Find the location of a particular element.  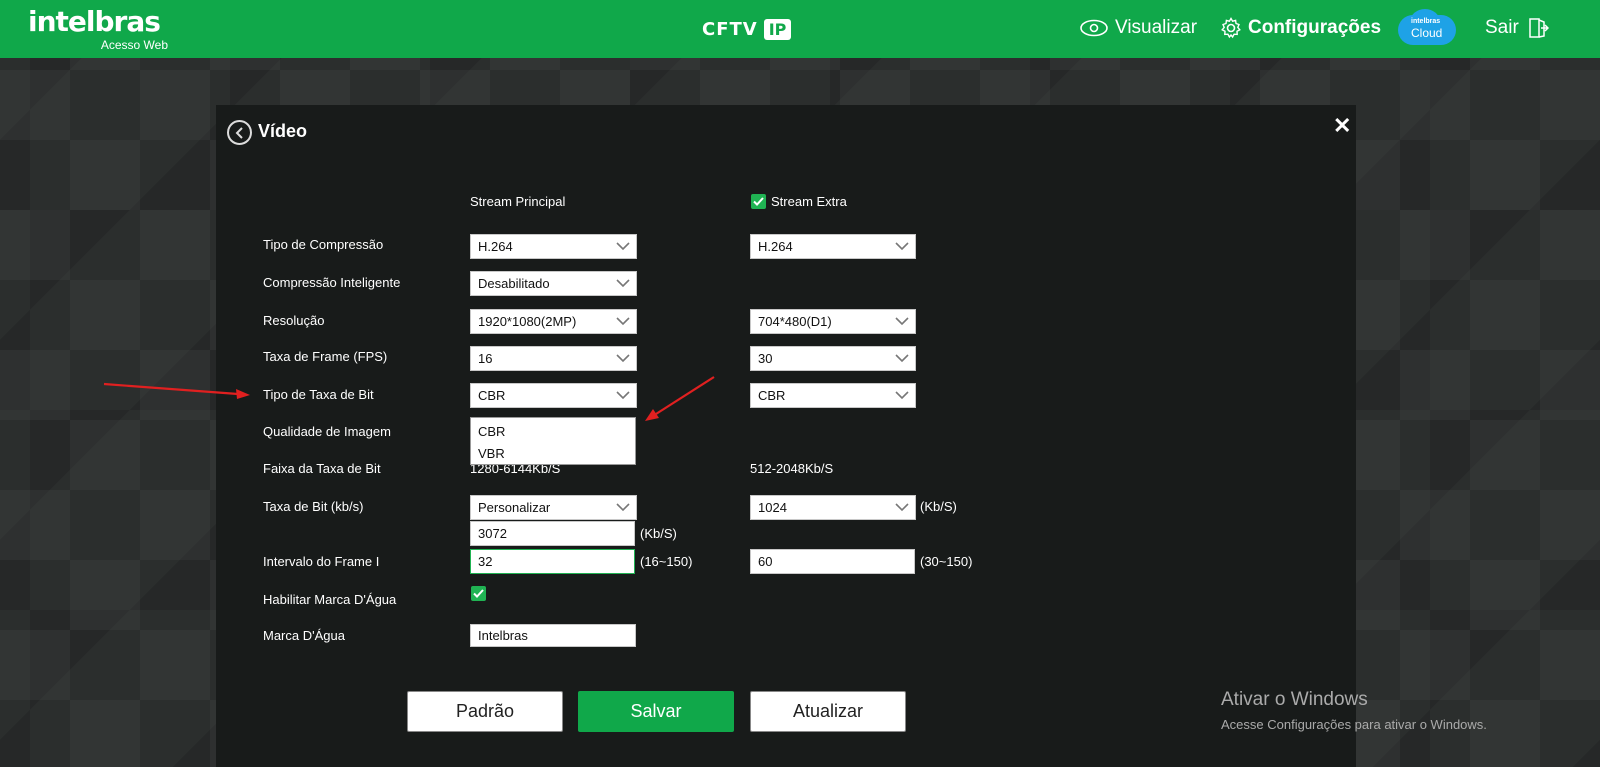

annotation-arrows is located at coordinates (409, 398).